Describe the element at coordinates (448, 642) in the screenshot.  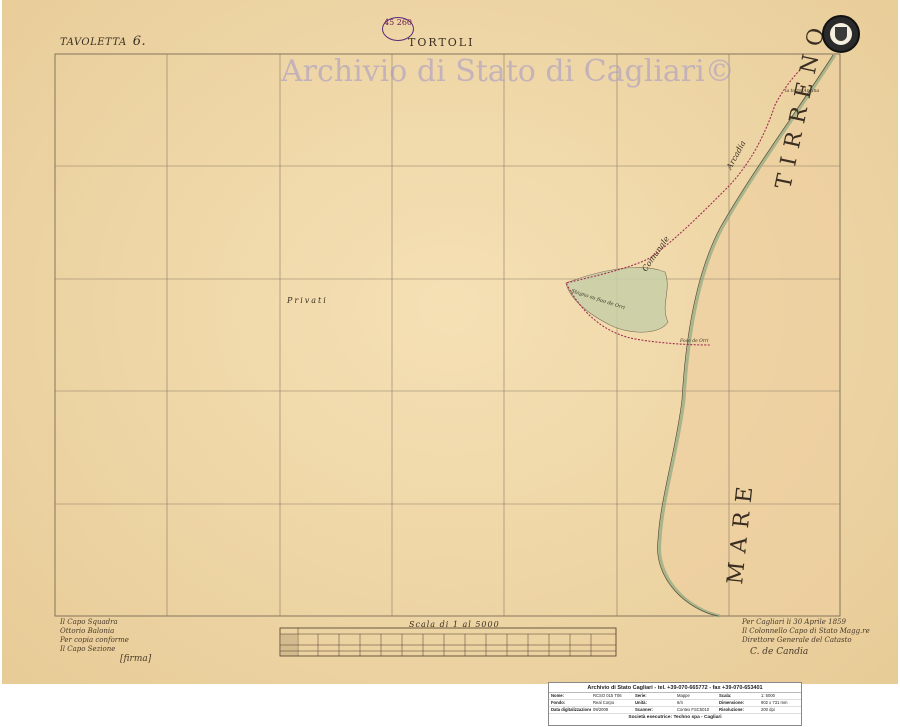
I see `scale-bar` at that location.